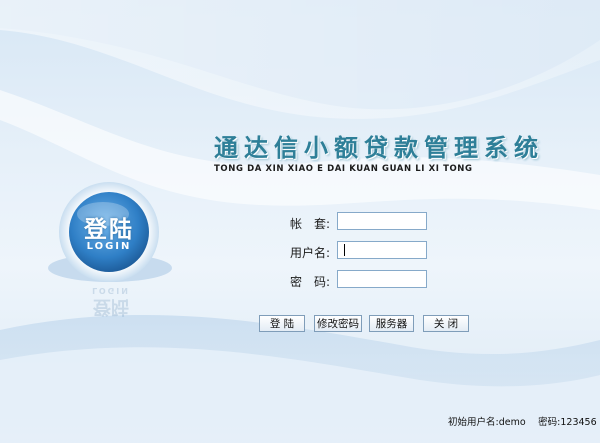 The width and height of the screenshot is (600, 443). Describe the element at coordinates (391, 323) in the screenshot. I see `server-button: 服务器` at that location.